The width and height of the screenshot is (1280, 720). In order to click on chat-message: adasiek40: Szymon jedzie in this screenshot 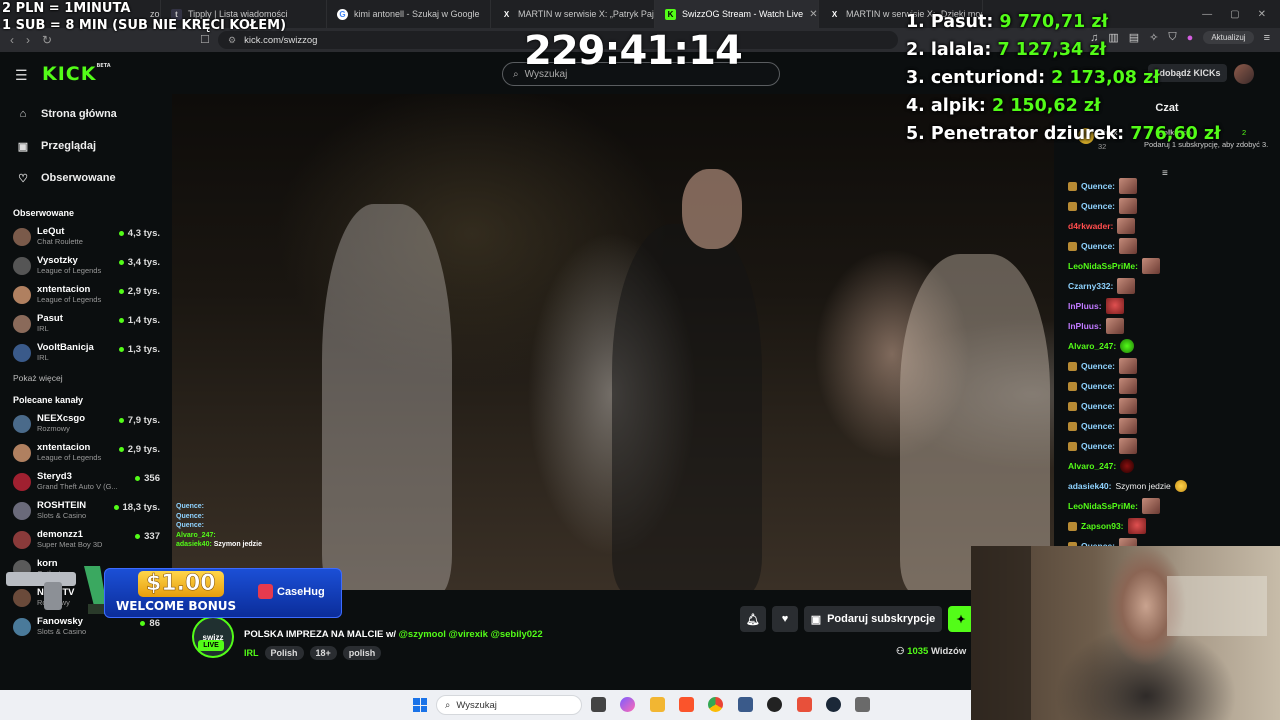, I will do `click(1168, 486)`.